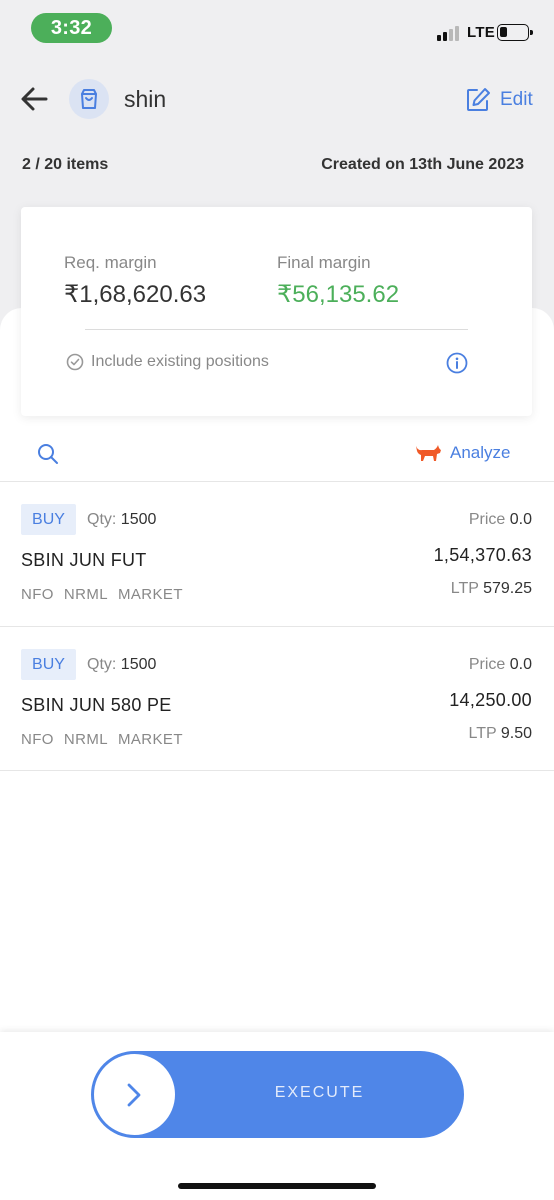 The image size is (554, 1200). What do you see at coordinates (457, 363) in the screenshot?
I see `info-icon` at bounding box center [457, 363].